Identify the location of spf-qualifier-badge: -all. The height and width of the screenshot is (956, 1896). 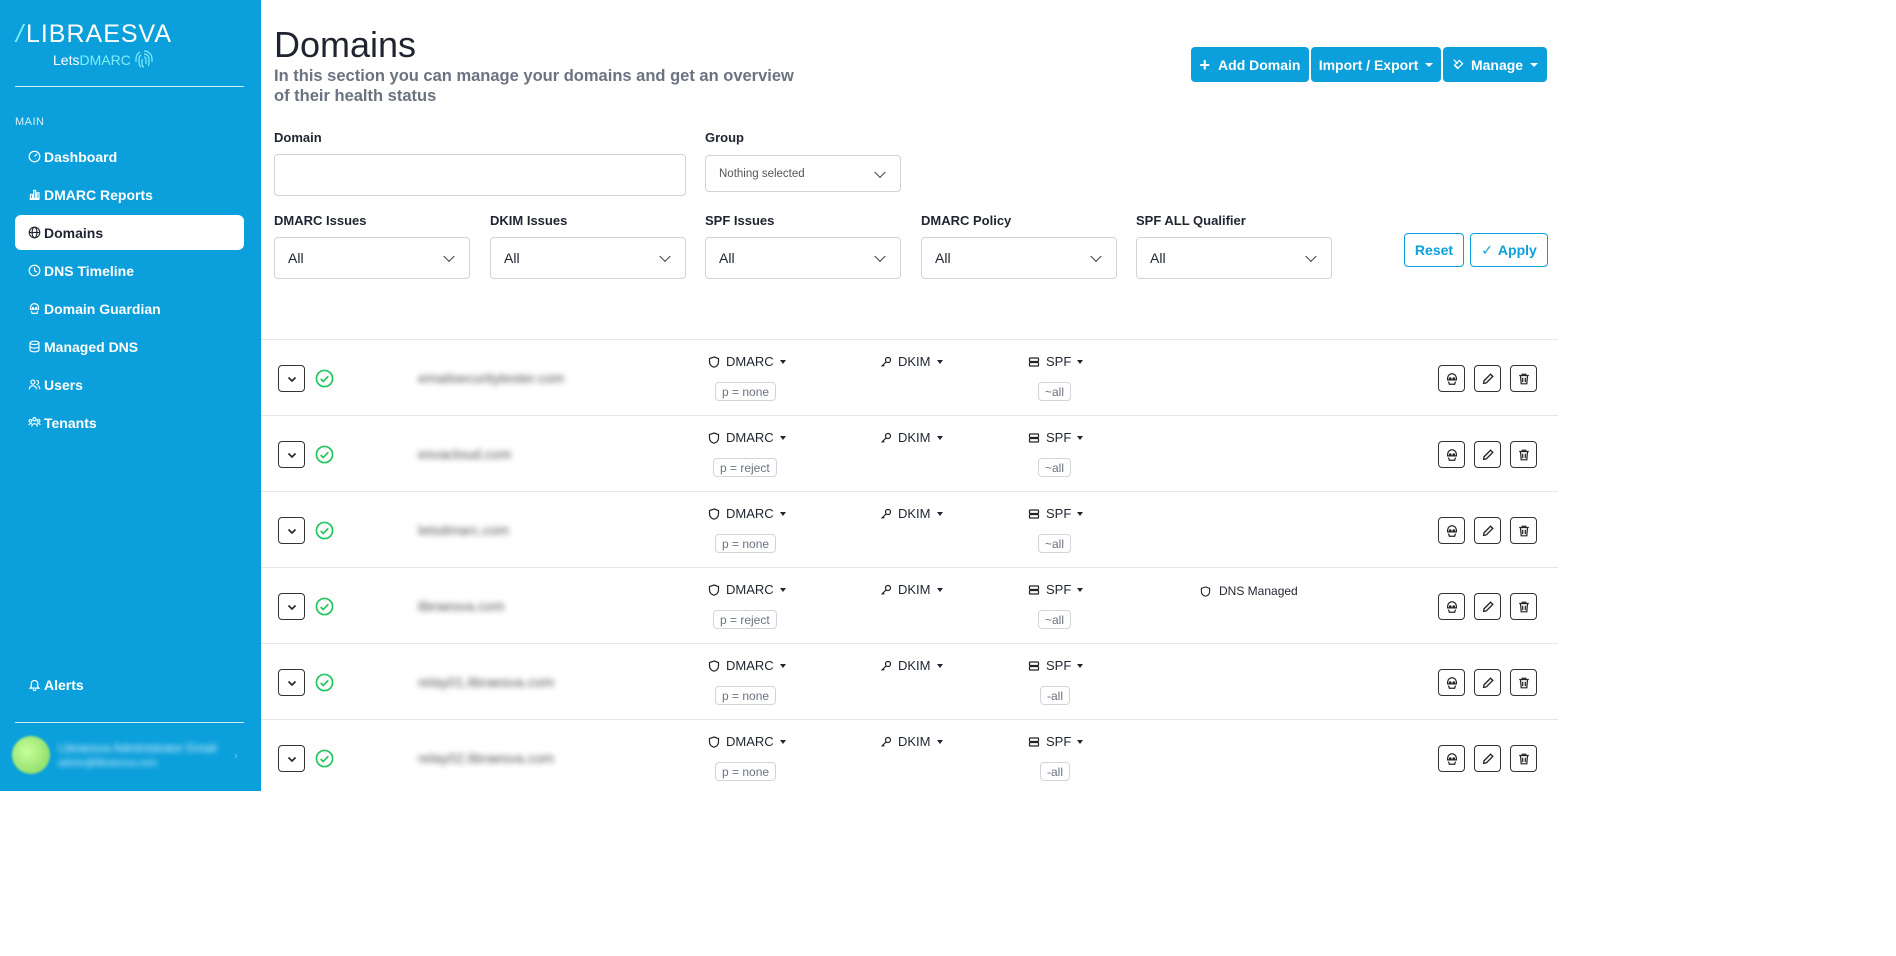
(1055, 695).